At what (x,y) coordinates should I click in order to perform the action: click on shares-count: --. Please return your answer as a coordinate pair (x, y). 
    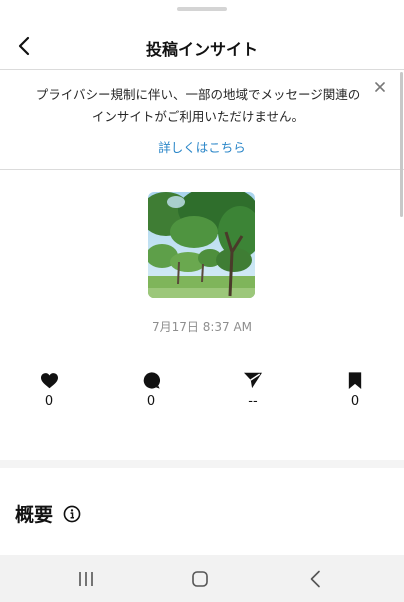
    Looking at the image, I should click on (253, 401).